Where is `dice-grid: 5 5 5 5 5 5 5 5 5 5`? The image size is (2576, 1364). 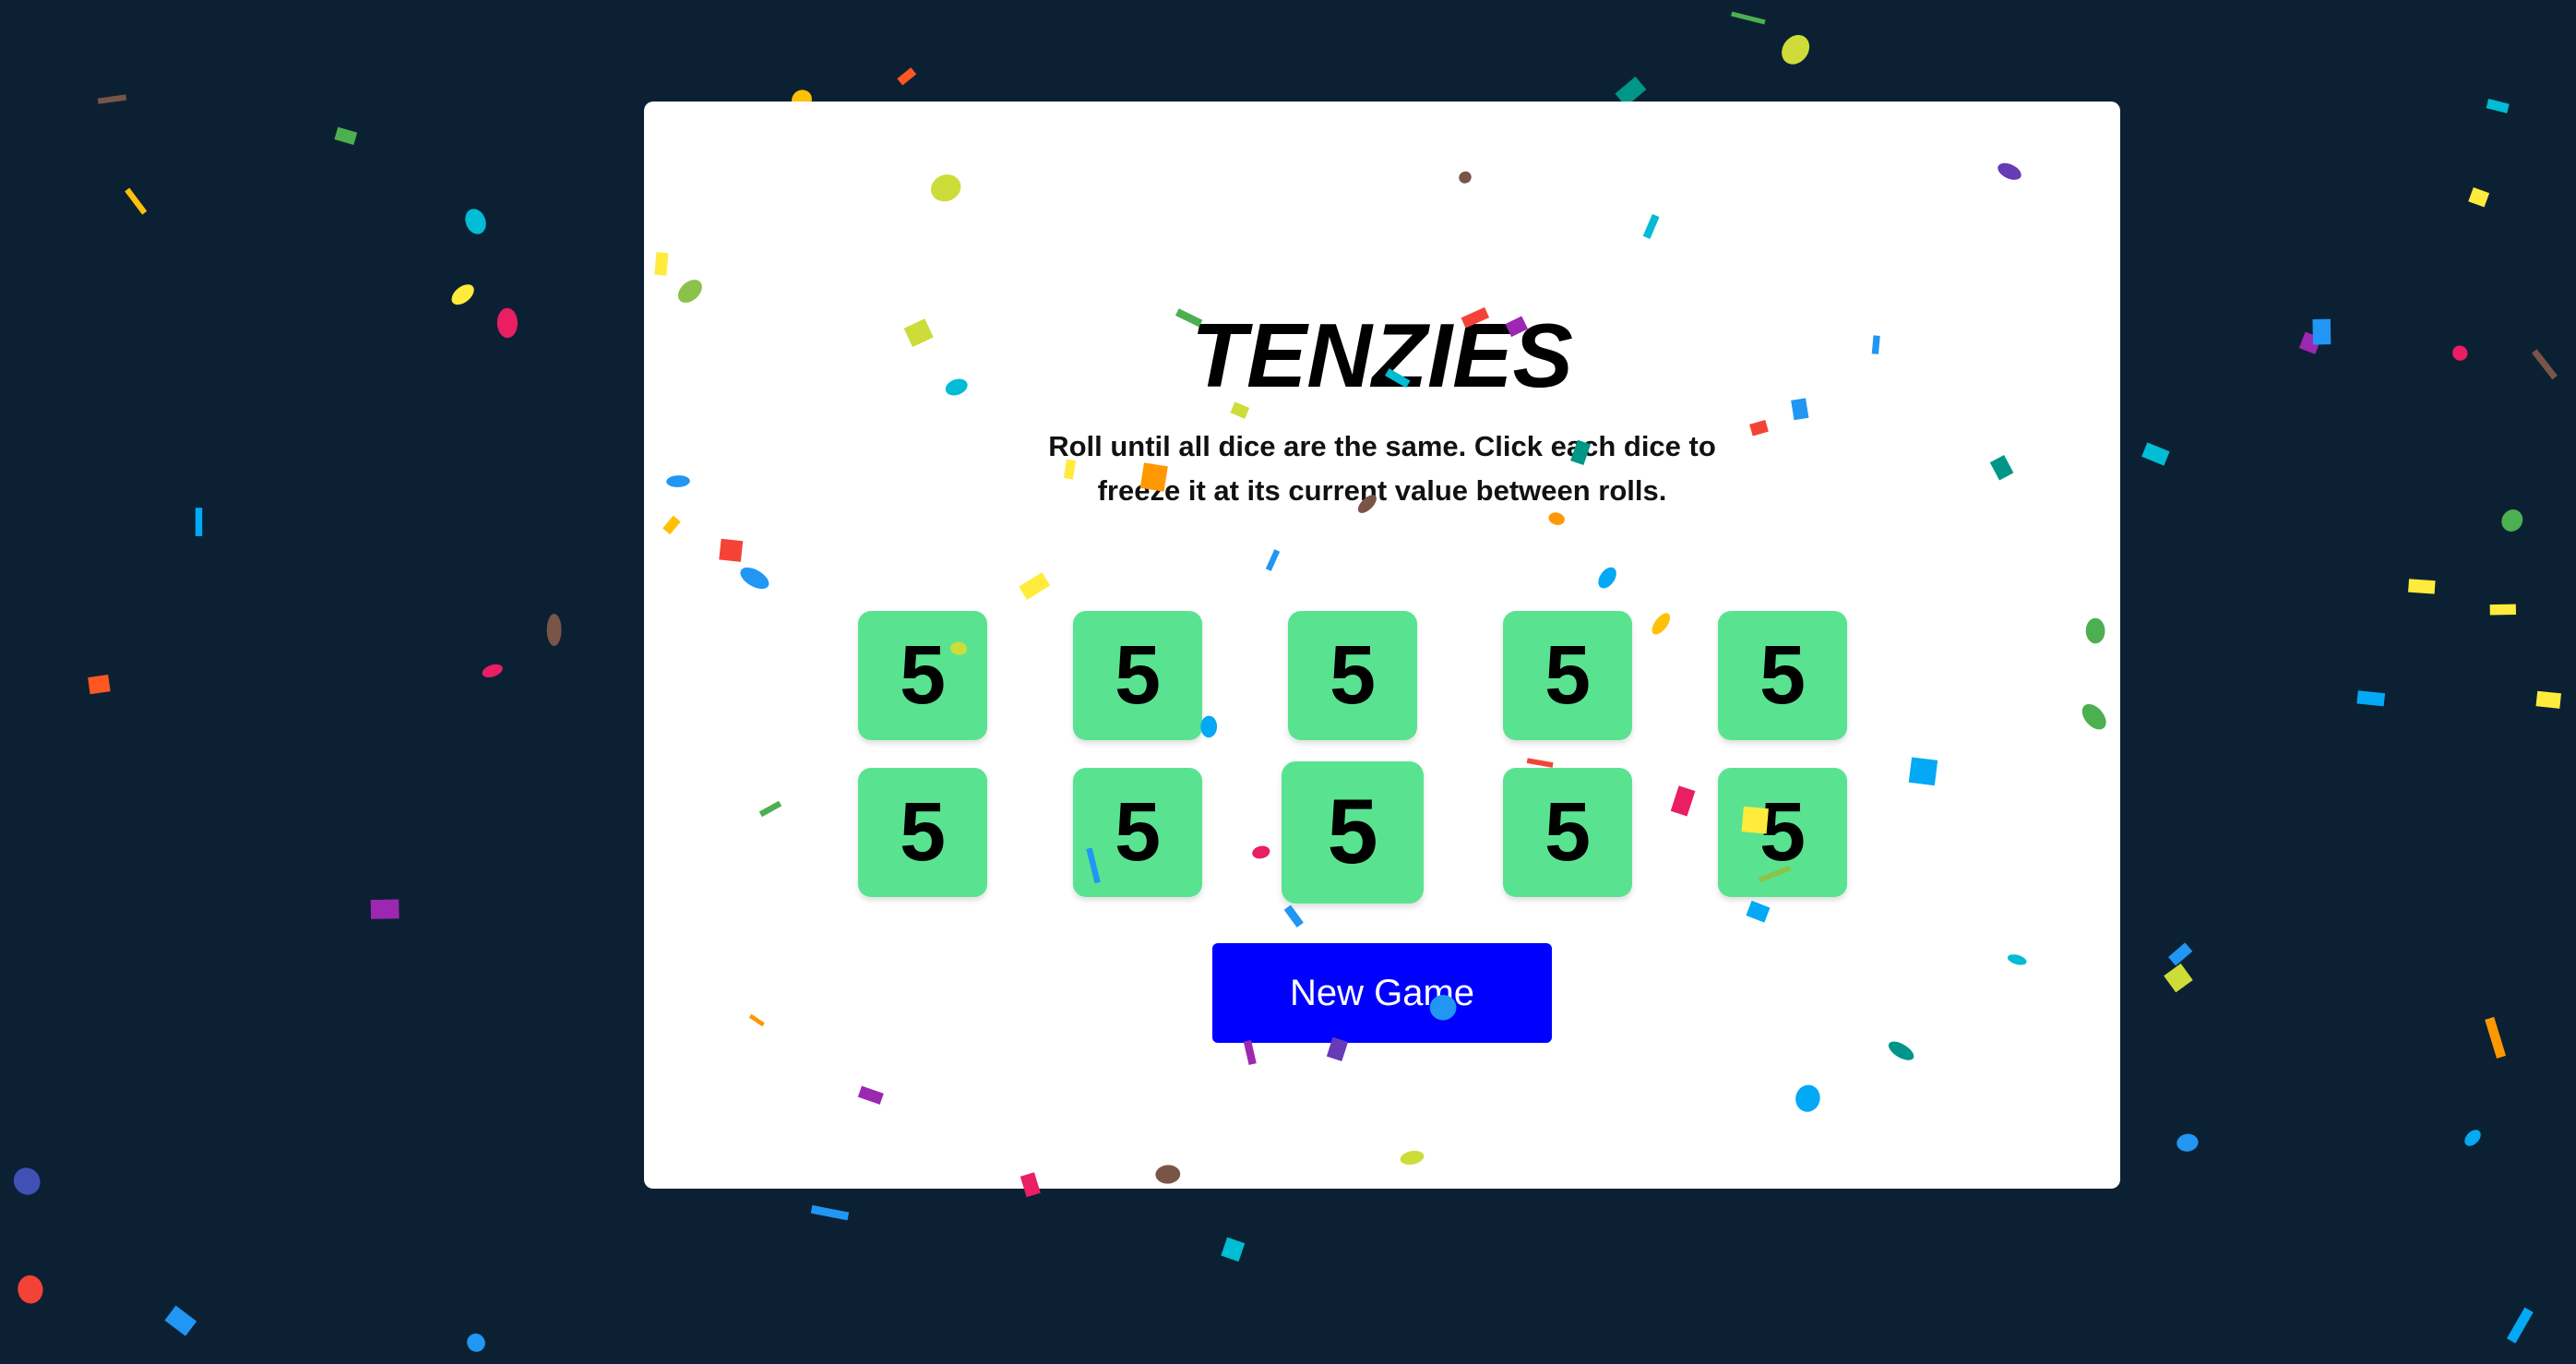 dice-grid: 5 5 5 5 5 5 5 5 5 5 is located at coordinates (1352, 757).